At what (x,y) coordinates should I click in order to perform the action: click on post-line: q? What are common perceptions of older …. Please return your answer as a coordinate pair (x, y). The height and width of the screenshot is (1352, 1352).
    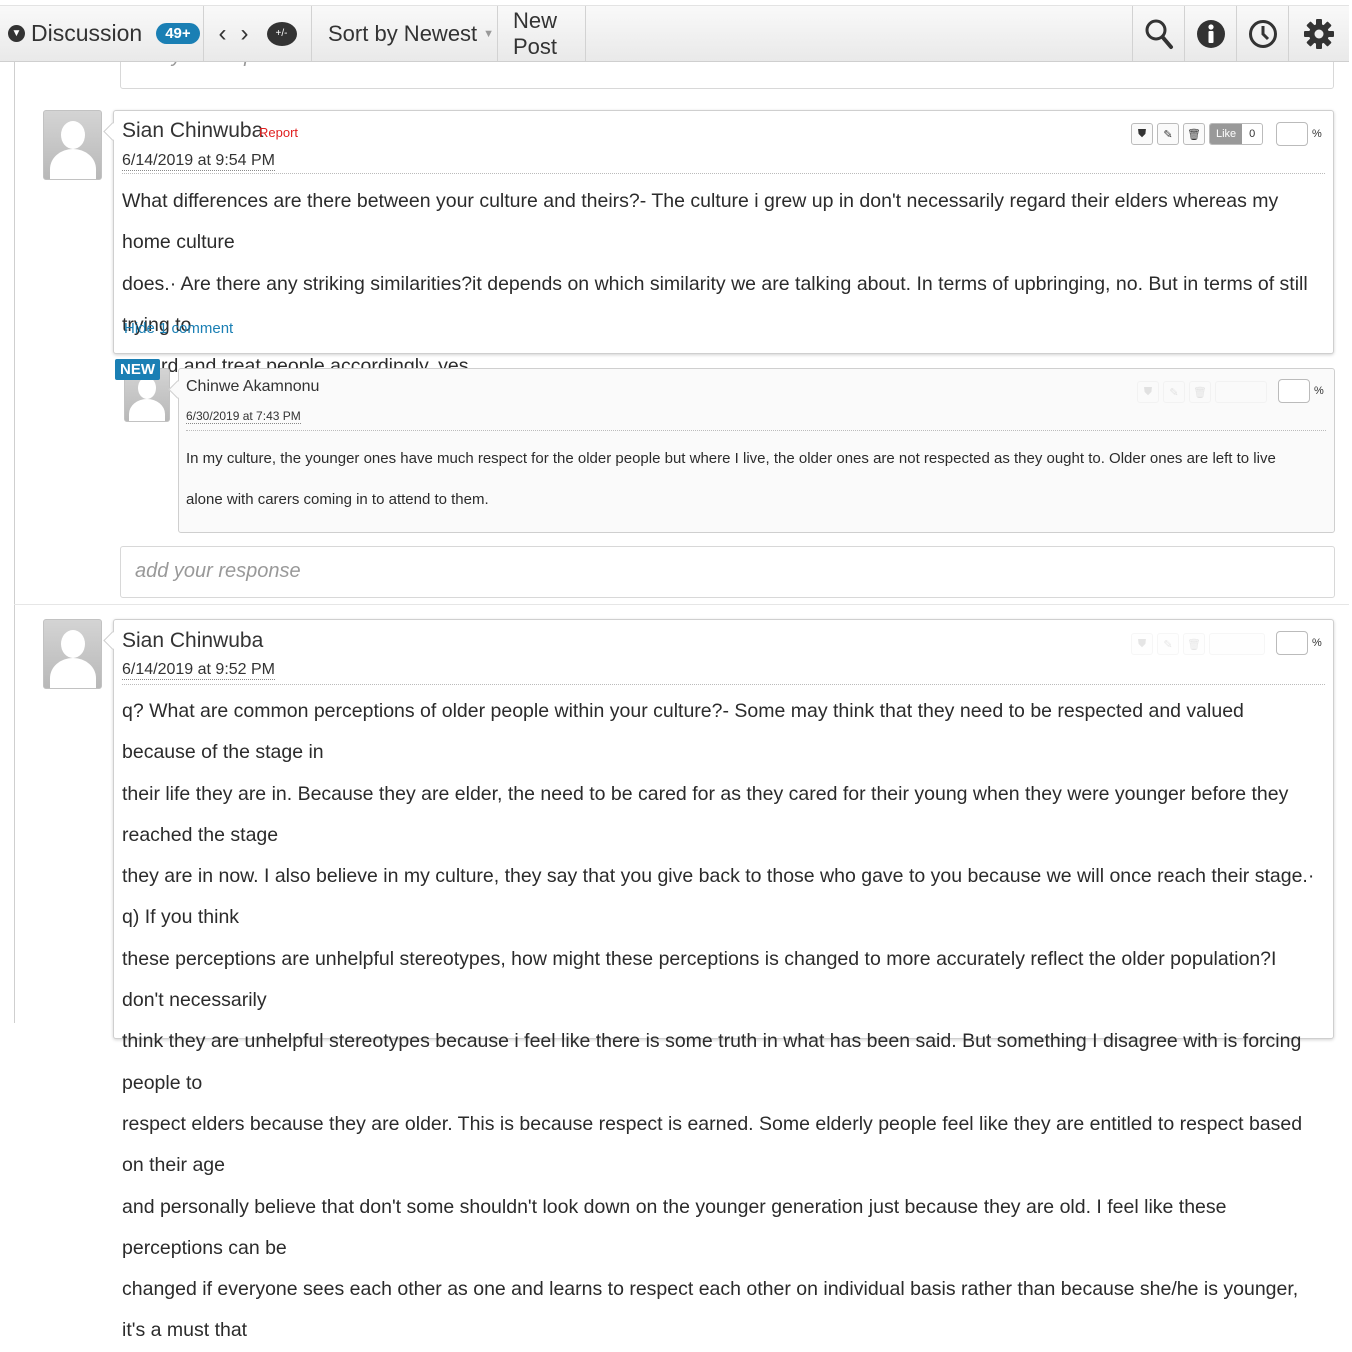
    Looking at the image, I should click on (683, 732).